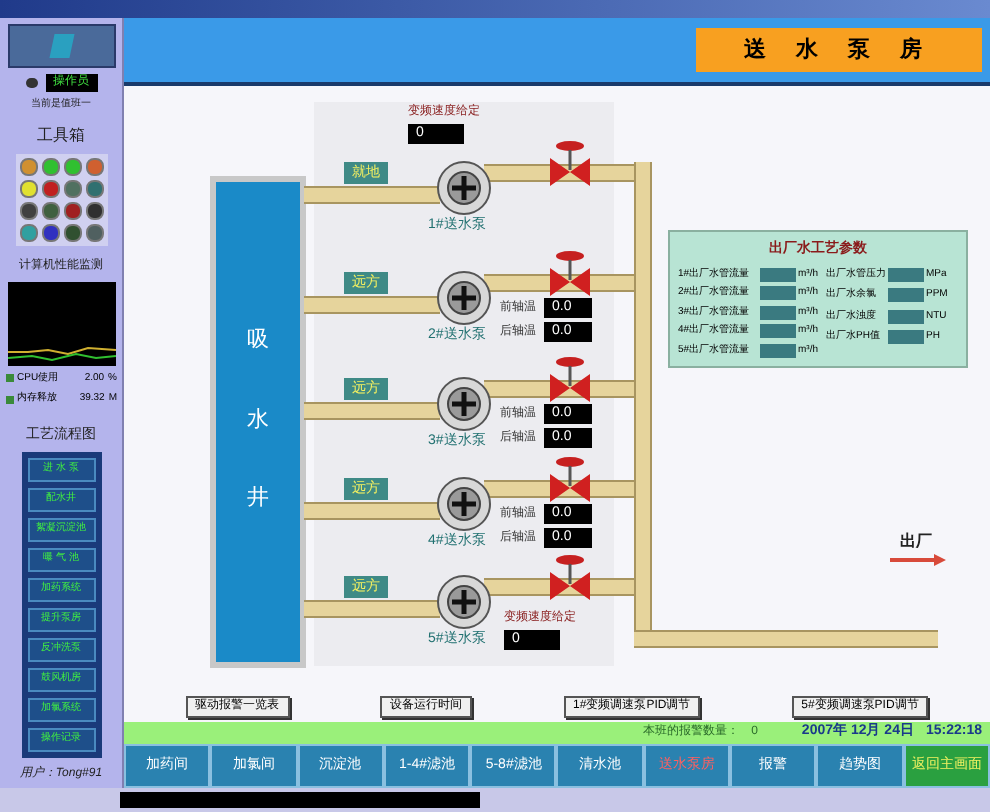  Describe the element at coordinates (916, 542) in the screenshot. I see `outlet-label: 出厂` at that location.